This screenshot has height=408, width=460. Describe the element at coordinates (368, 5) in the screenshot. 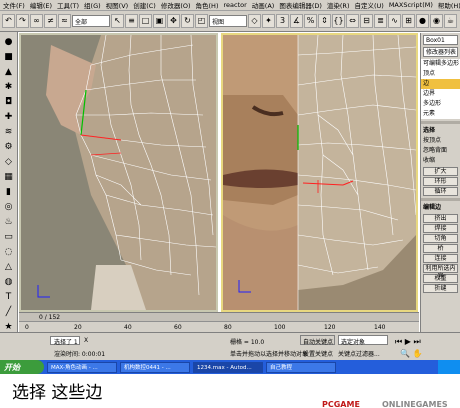

I see `menu-customize: 自定义(U)` at that location.